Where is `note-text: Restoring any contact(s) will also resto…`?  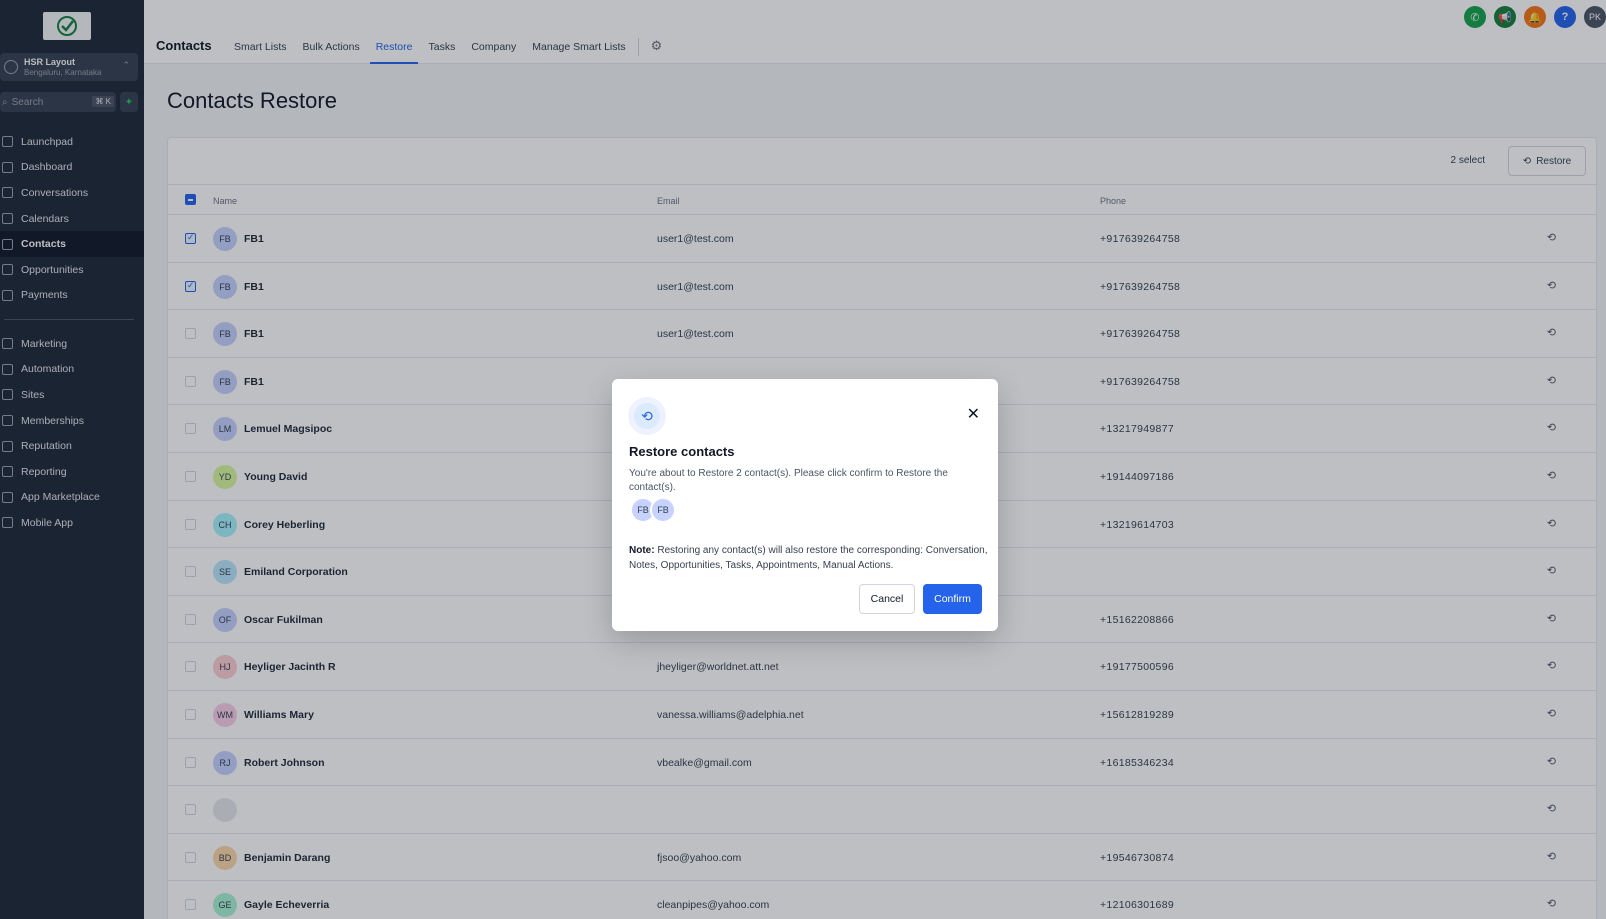 note-text: Restoring any contact(s) will also resto… is located at coordinates (808, 558).